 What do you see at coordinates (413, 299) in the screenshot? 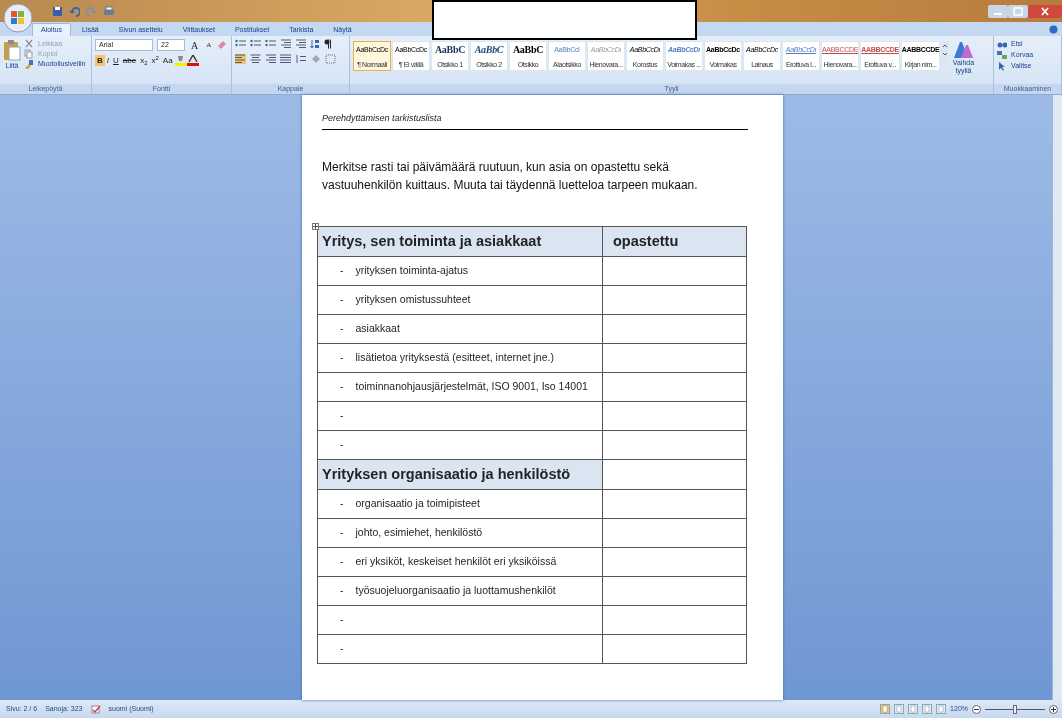
I see `checklist-item: yrityksen omistussuhteet` at bounding box center [413, 299].